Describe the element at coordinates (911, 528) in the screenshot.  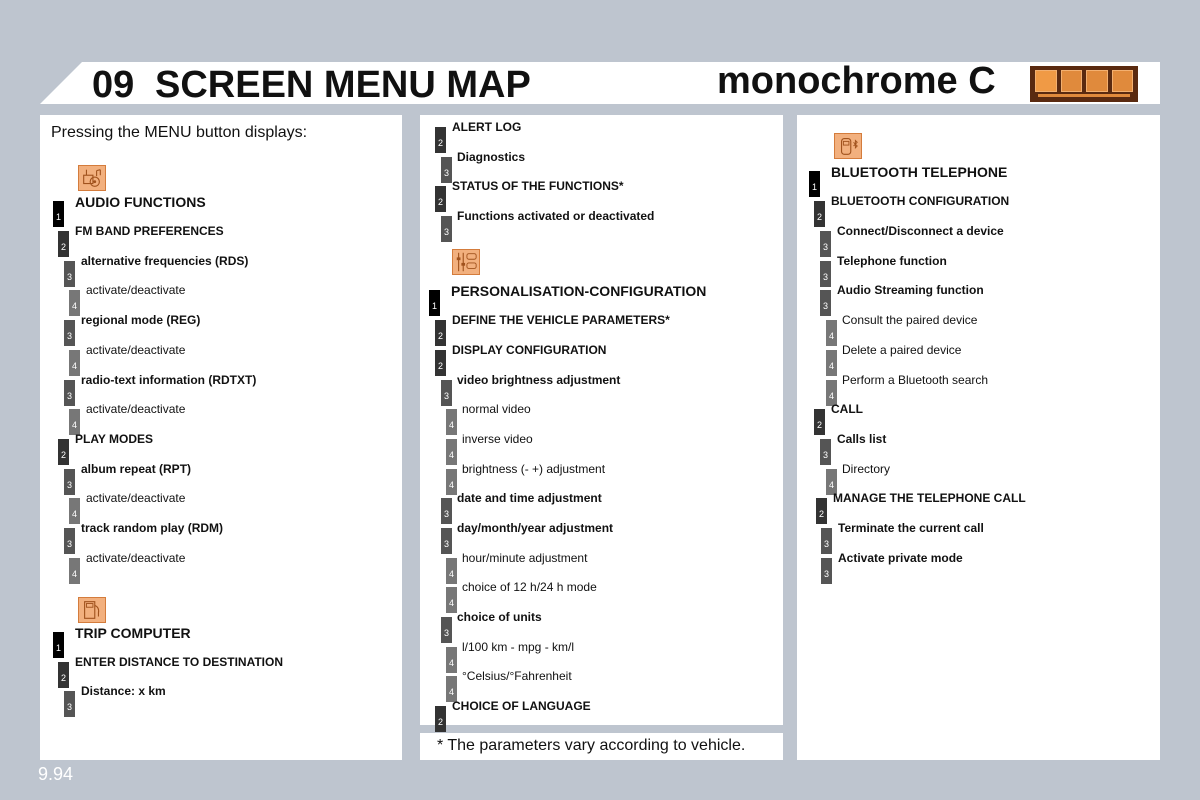
I see `menu-item-label: Terminate the current call` at that location.